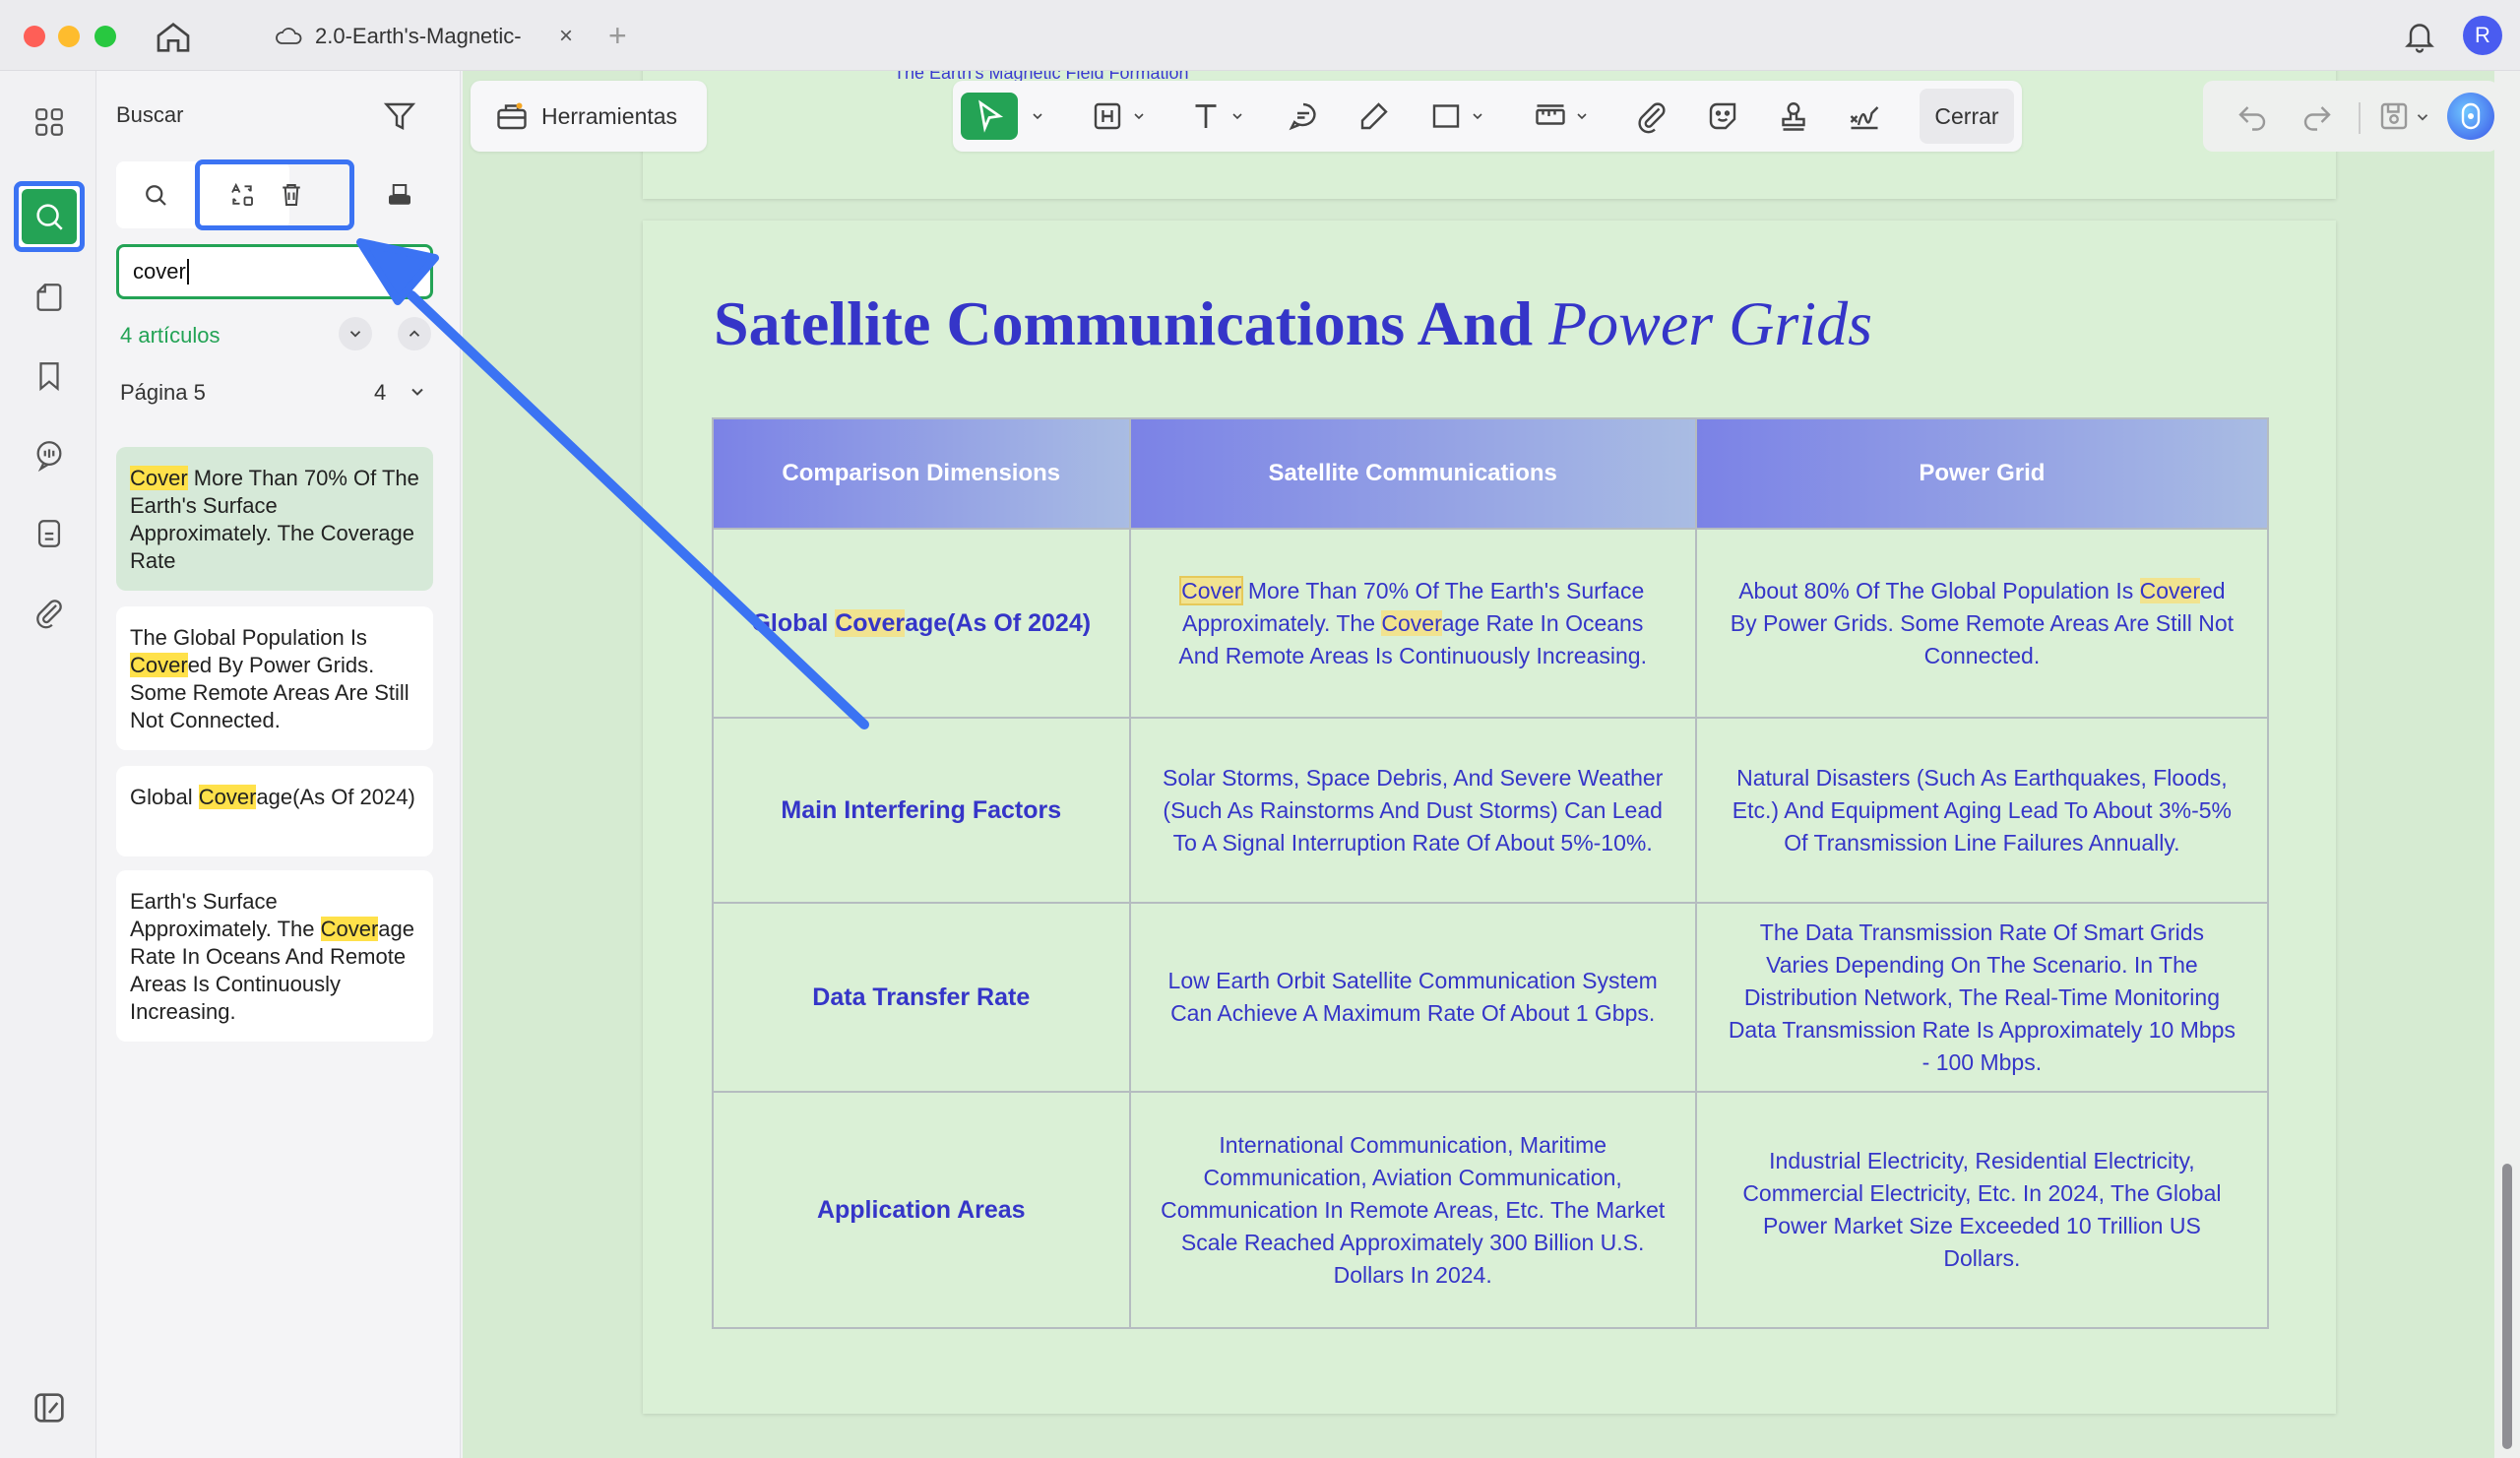 Image resolution: width=2520 pixels, height=1458 pixels. What do you see at coordinates (2317, 116) in the screenshot?
I see `redo-icon` at bounding box center [2317, 116].